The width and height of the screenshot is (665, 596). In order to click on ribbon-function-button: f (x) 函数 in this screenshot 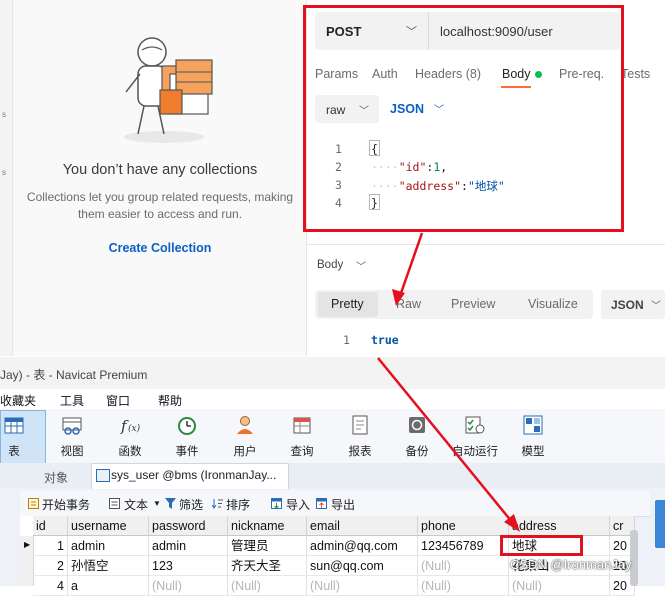, I will do `click(130, 437)`.